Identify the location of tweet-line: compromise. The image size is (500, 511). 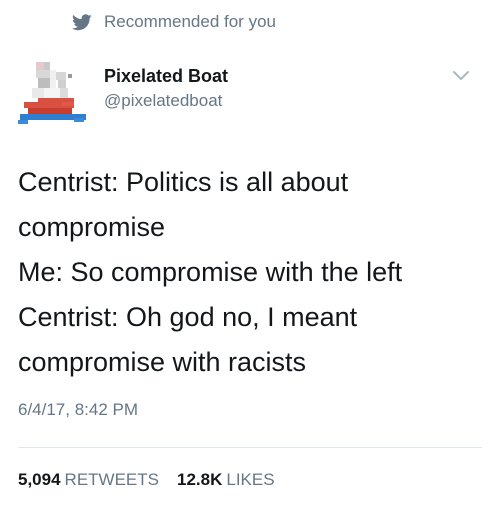
(92, 227).